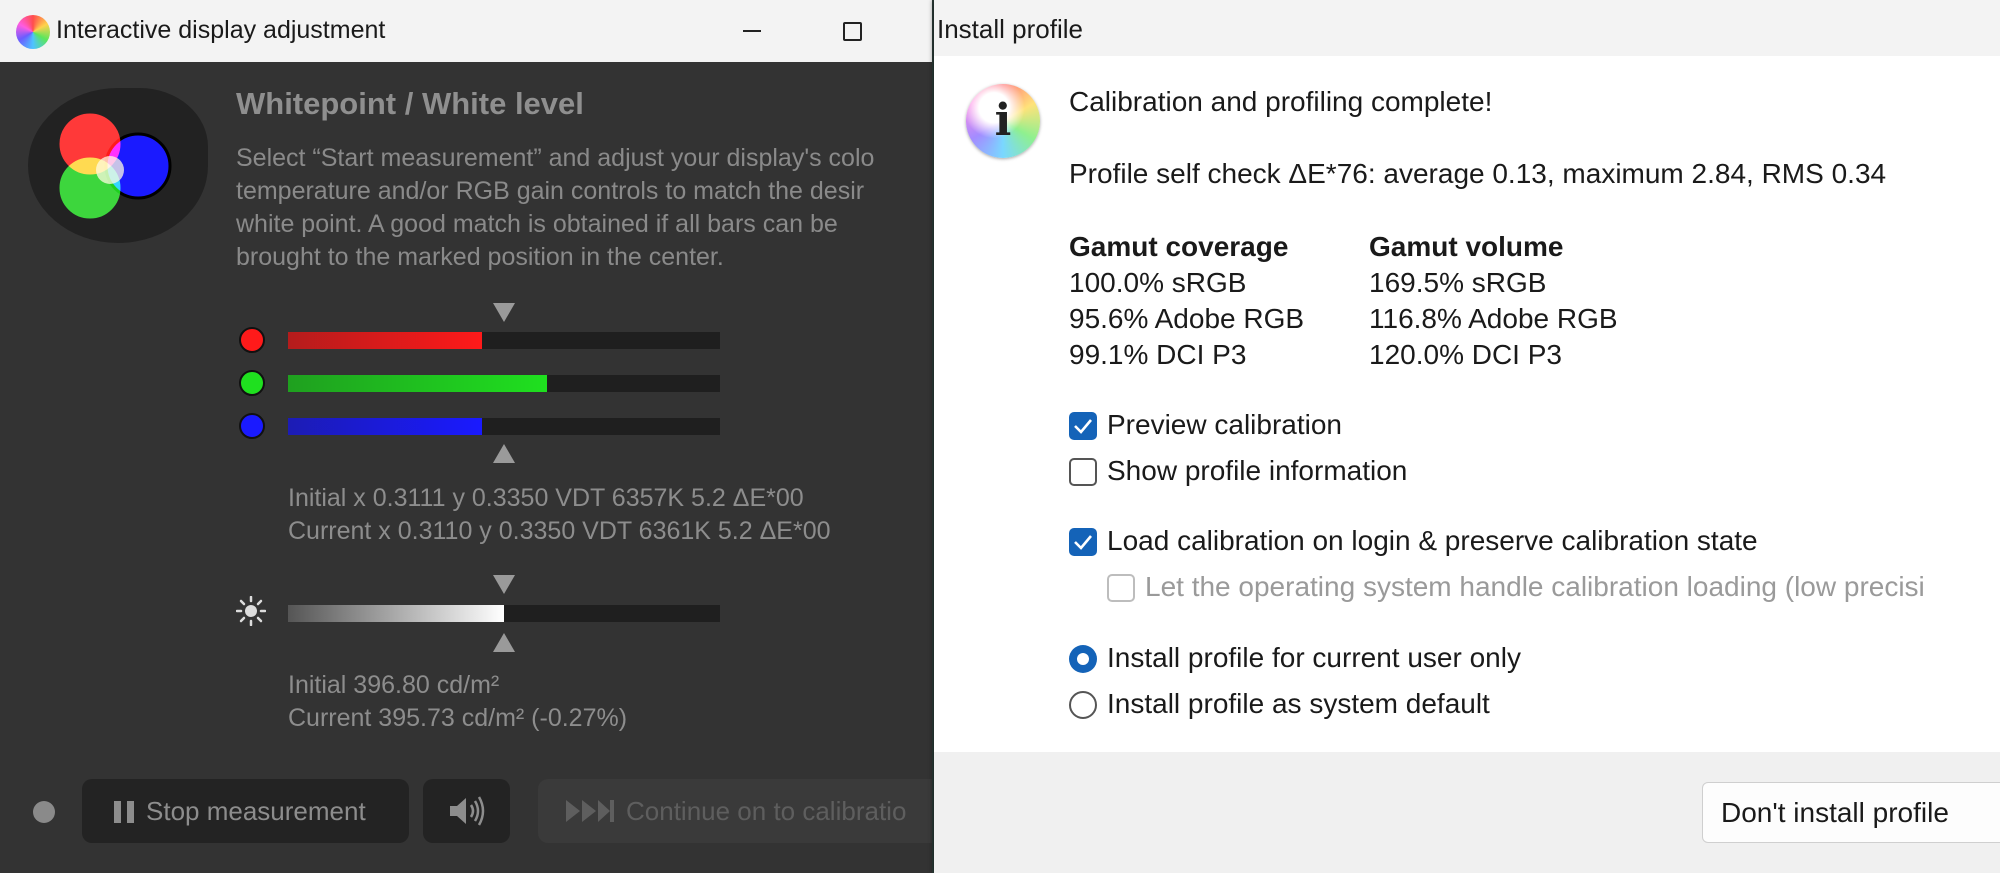 The image size is (2000, 873). Describe the element at coordinates (1083, 705) in the screenshot. I see `install-system-default-radio` at that location.